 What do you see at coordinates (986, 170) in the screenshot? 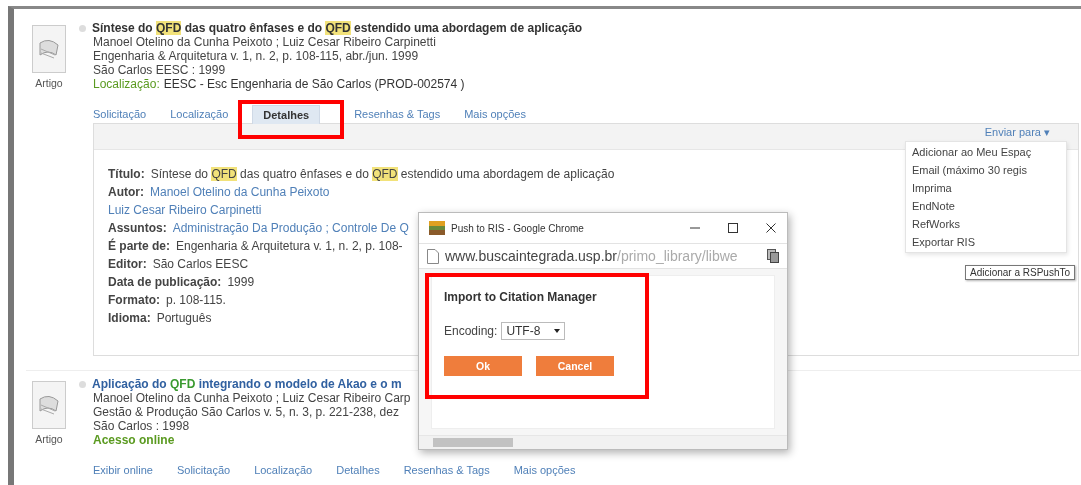
I see `menu-item: Email (máximo 30 regis` at bounding box center [986, 170].